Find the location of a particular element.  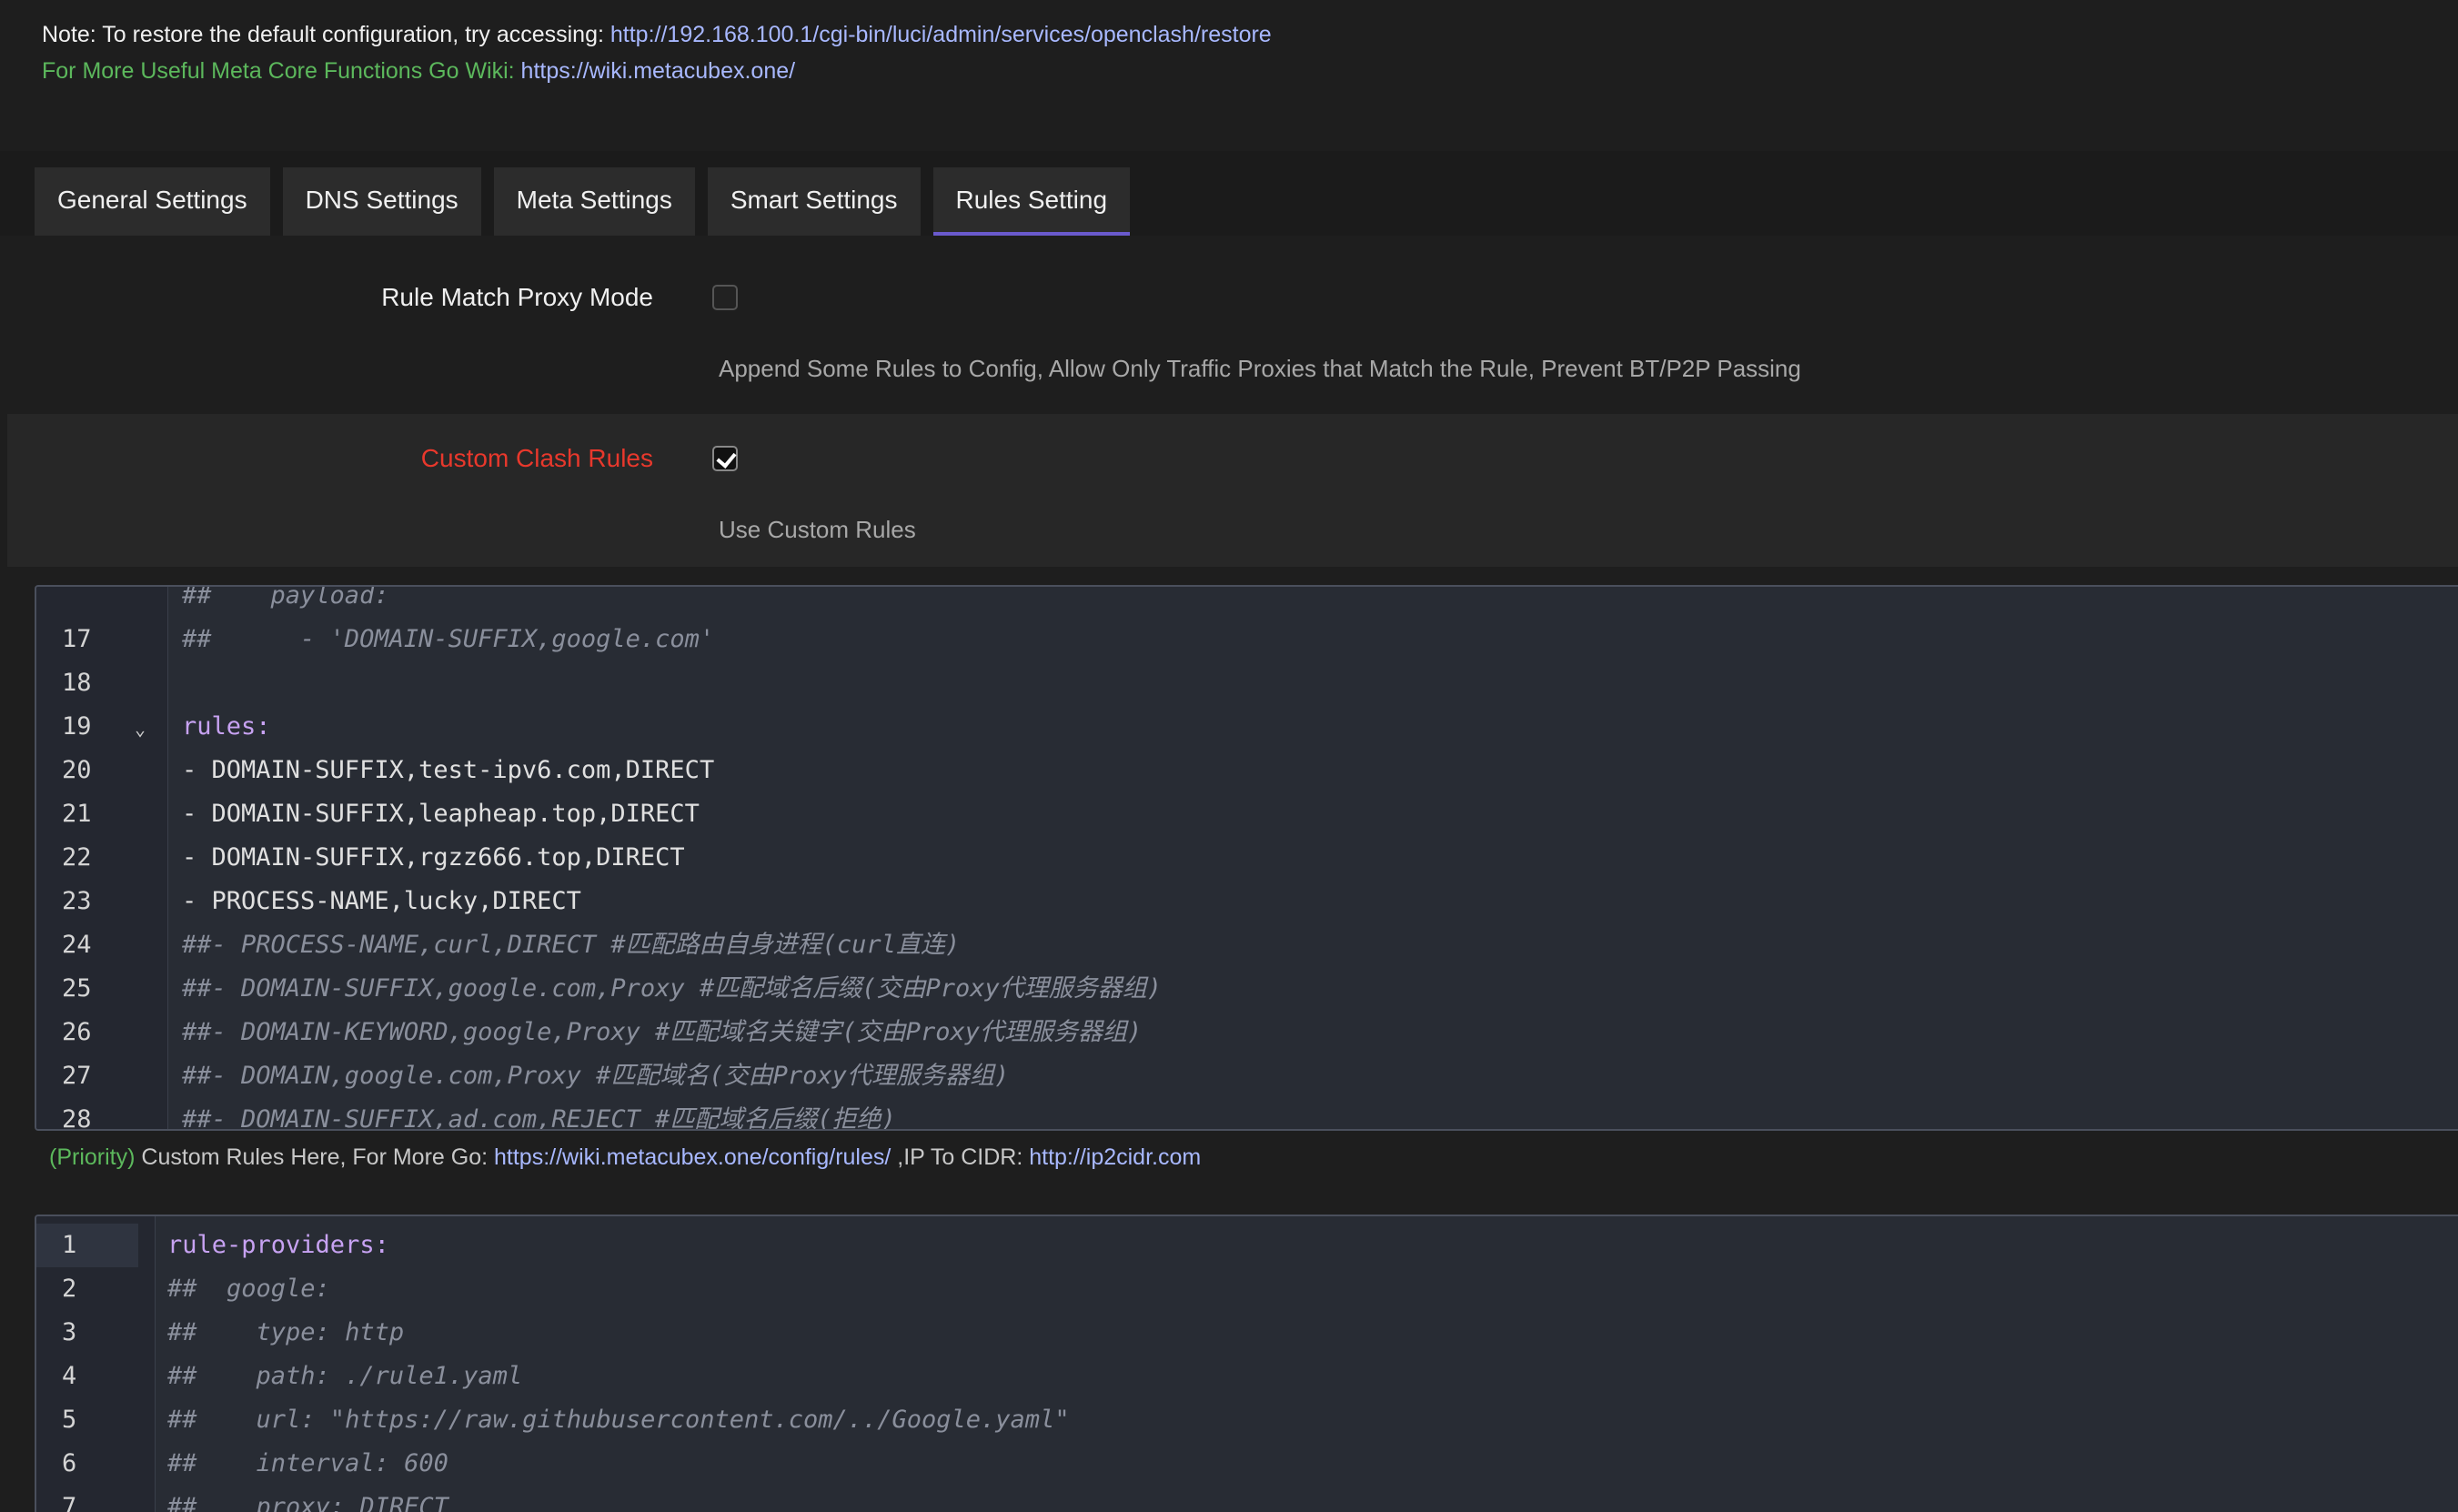

wiki-link: https://wiki.metacubex.one/ is located at coordinates (658, 71).